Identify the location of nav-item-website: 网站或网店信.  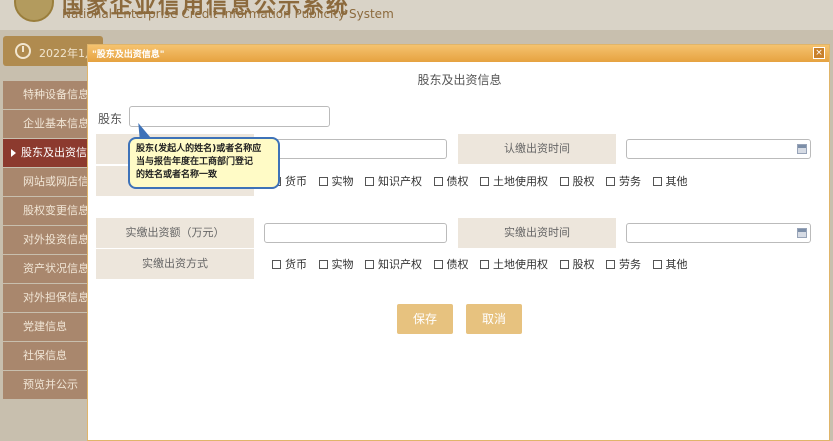
(45, 182).